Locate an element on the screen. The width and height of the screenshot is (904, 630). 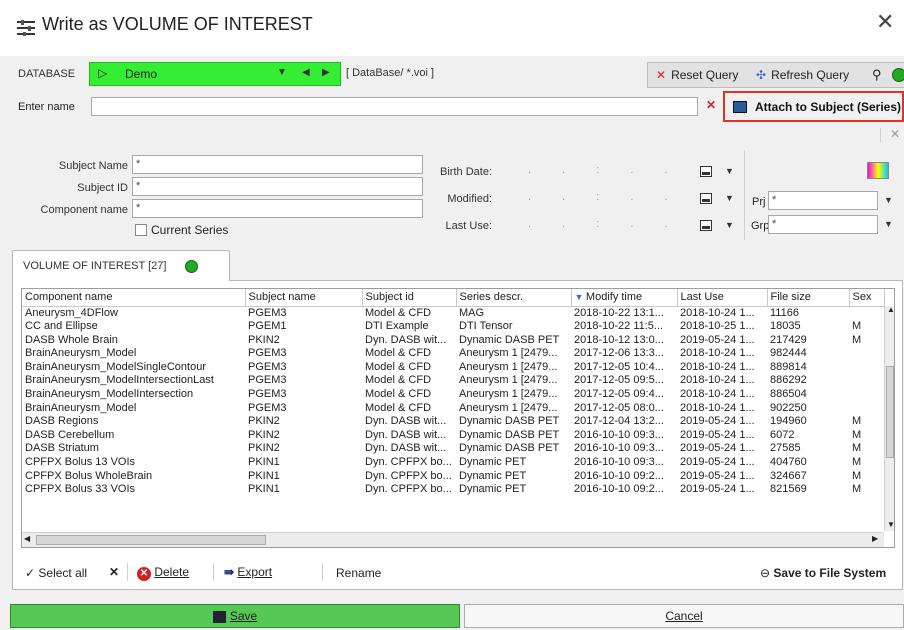
table-cell: 6072 is located at coordinates (782, 434).